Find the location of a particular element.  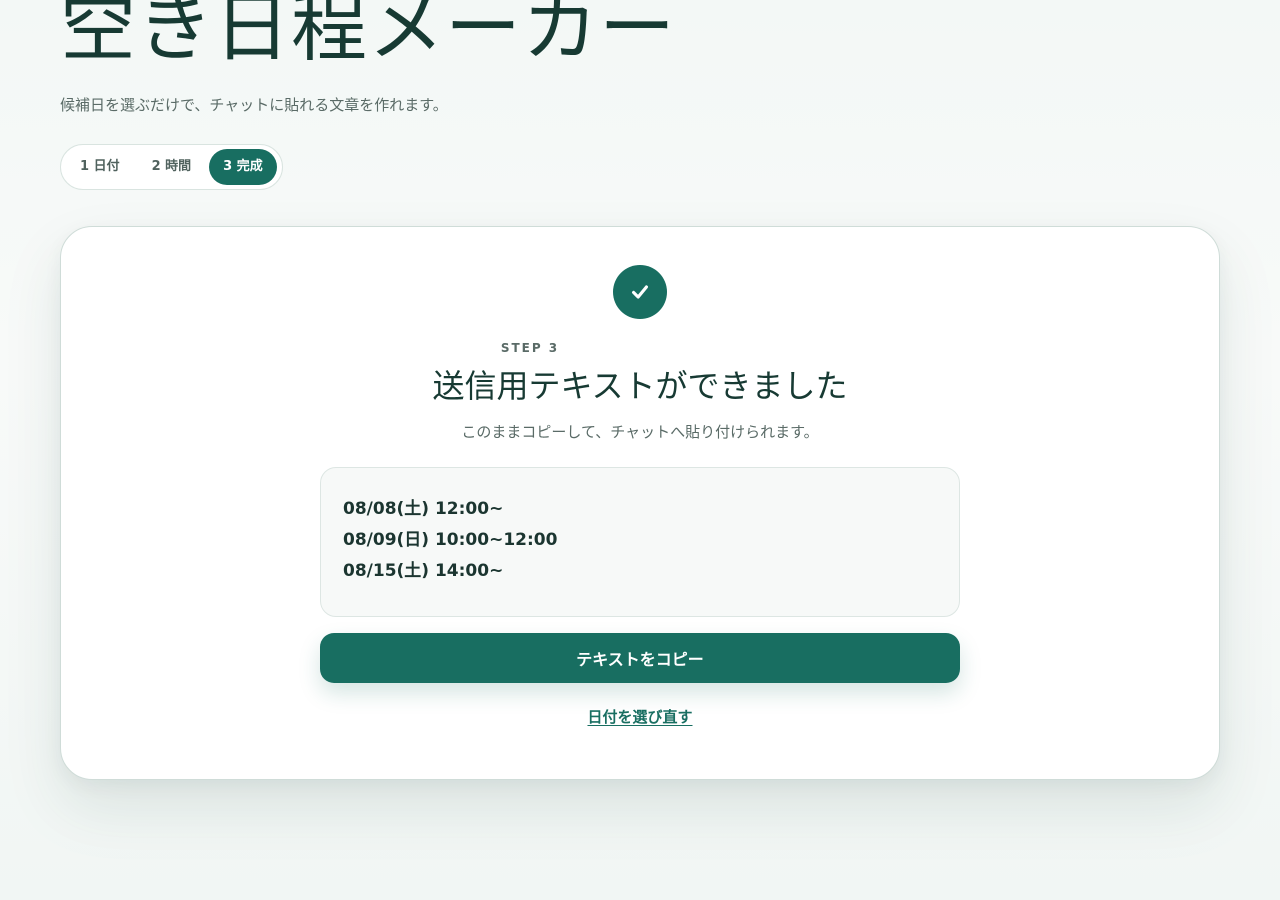

app-title: 空き日程メーカー is located at coordinates (368, 36).